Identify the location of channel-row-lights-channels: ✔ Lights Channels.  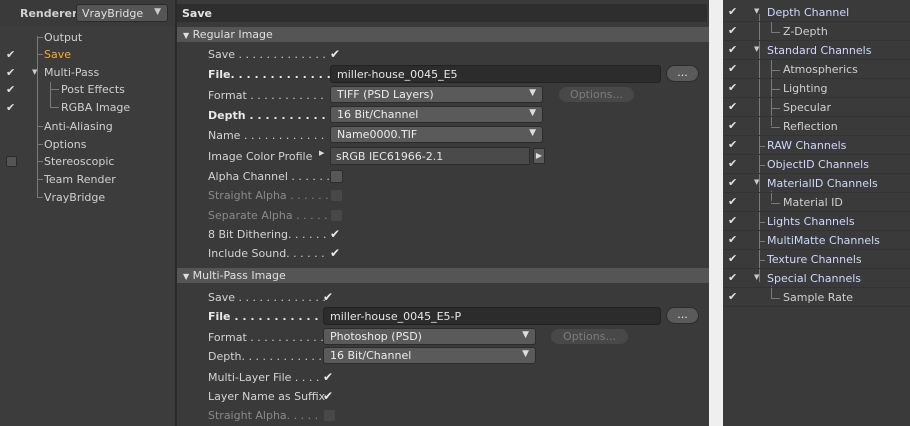
(816, 221).